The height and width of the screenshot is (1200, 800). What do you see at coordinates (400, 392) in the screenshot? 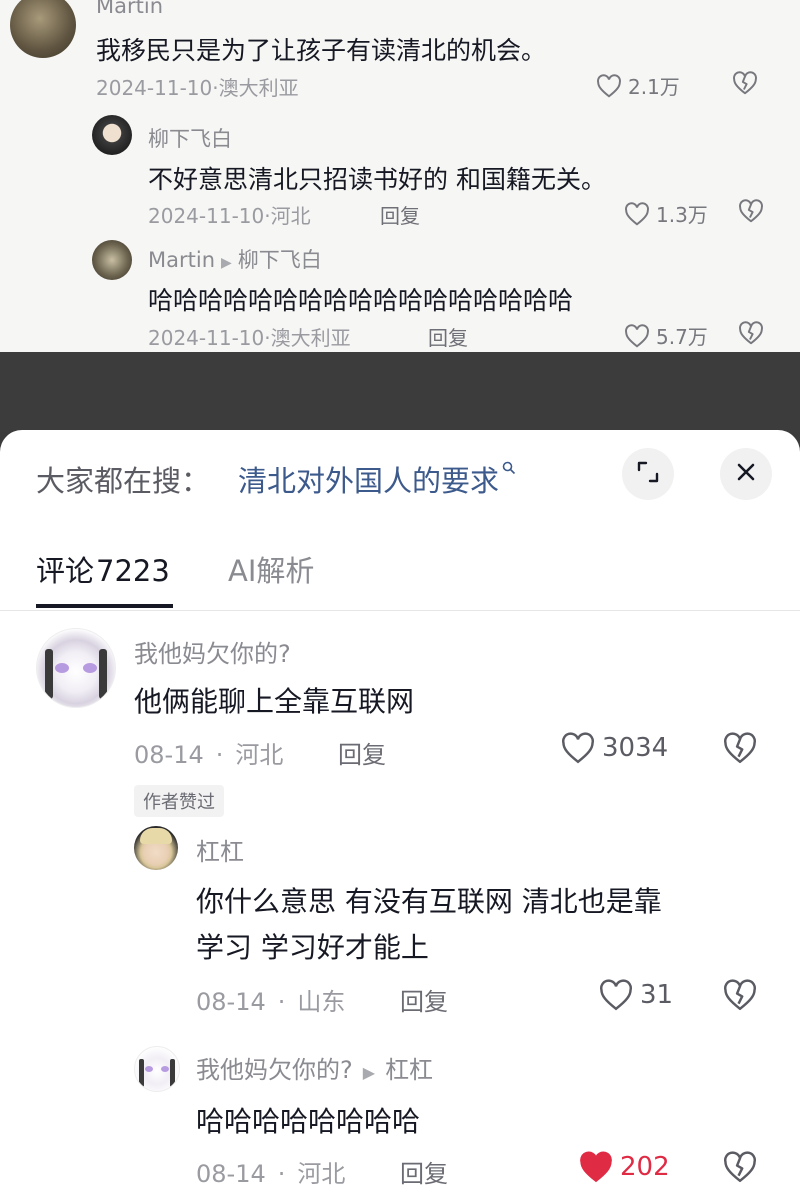
I see `overlay-dim-band` at bounding box center [400, 392].